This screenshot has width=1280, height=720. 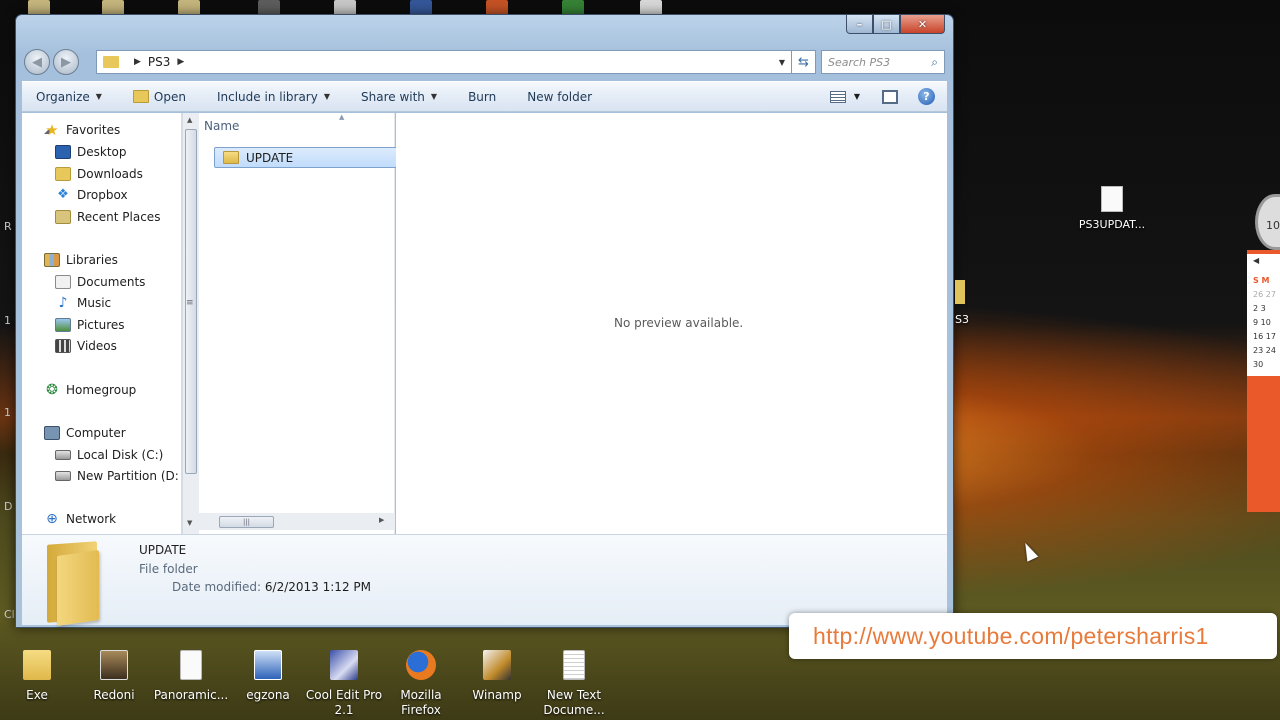 I want to click on nav-item-dropbox: ❖ Dropbox, so click(x=91, y=195).